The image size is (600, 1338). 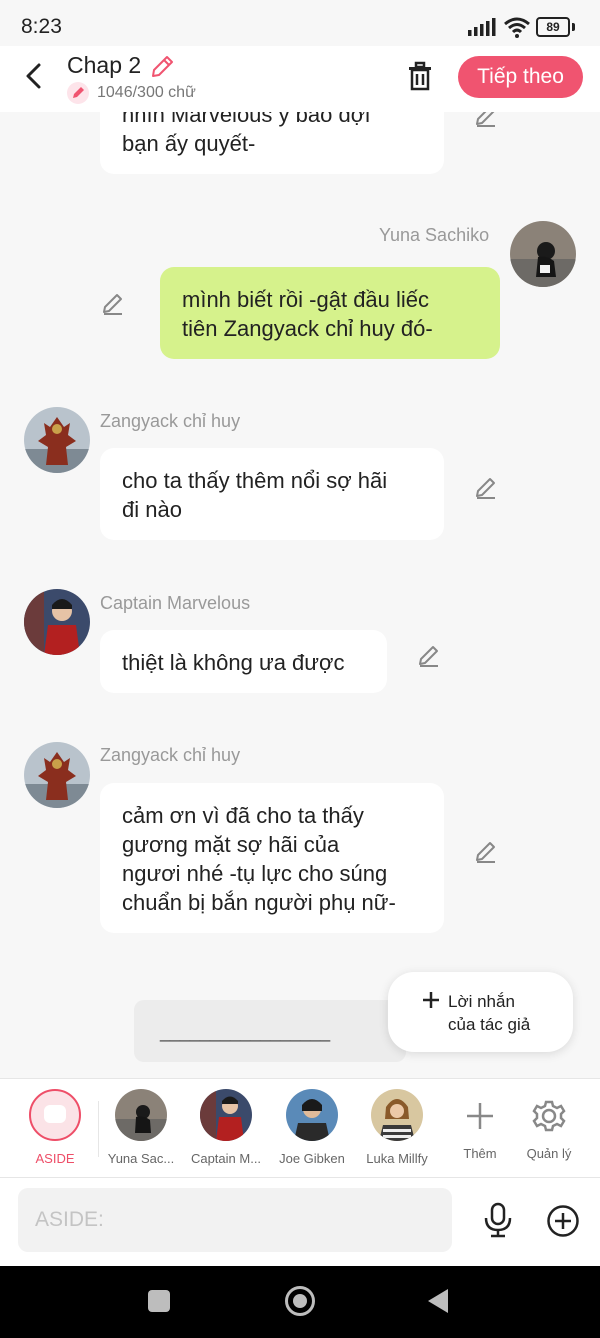 I want to click on message-text: gương mặt sợ hãi của, so click(x=231, y=844).